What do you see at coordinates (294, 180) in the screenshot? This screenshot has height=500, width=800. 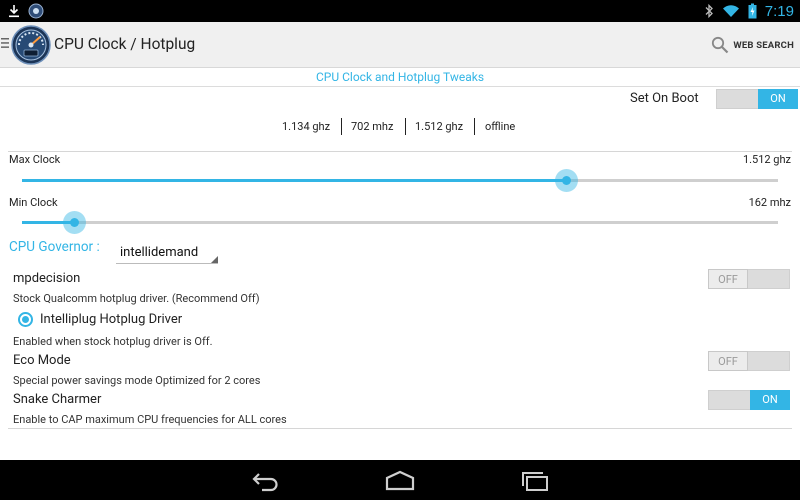 I see `max-clock-slider-fill` at bounding box center [294, 180].